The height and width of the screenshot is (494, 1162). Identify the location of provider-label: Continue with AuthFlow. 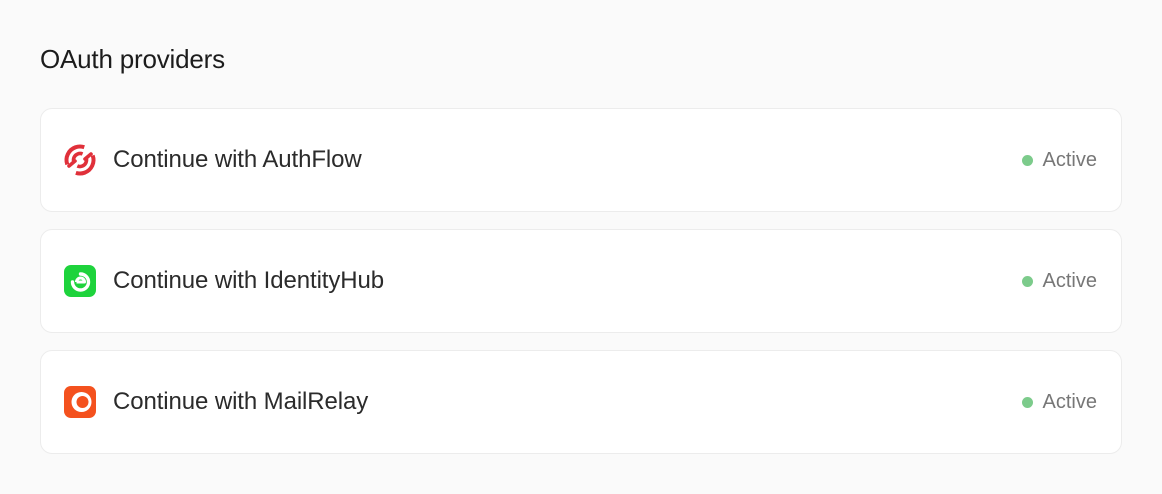
(237, 159).